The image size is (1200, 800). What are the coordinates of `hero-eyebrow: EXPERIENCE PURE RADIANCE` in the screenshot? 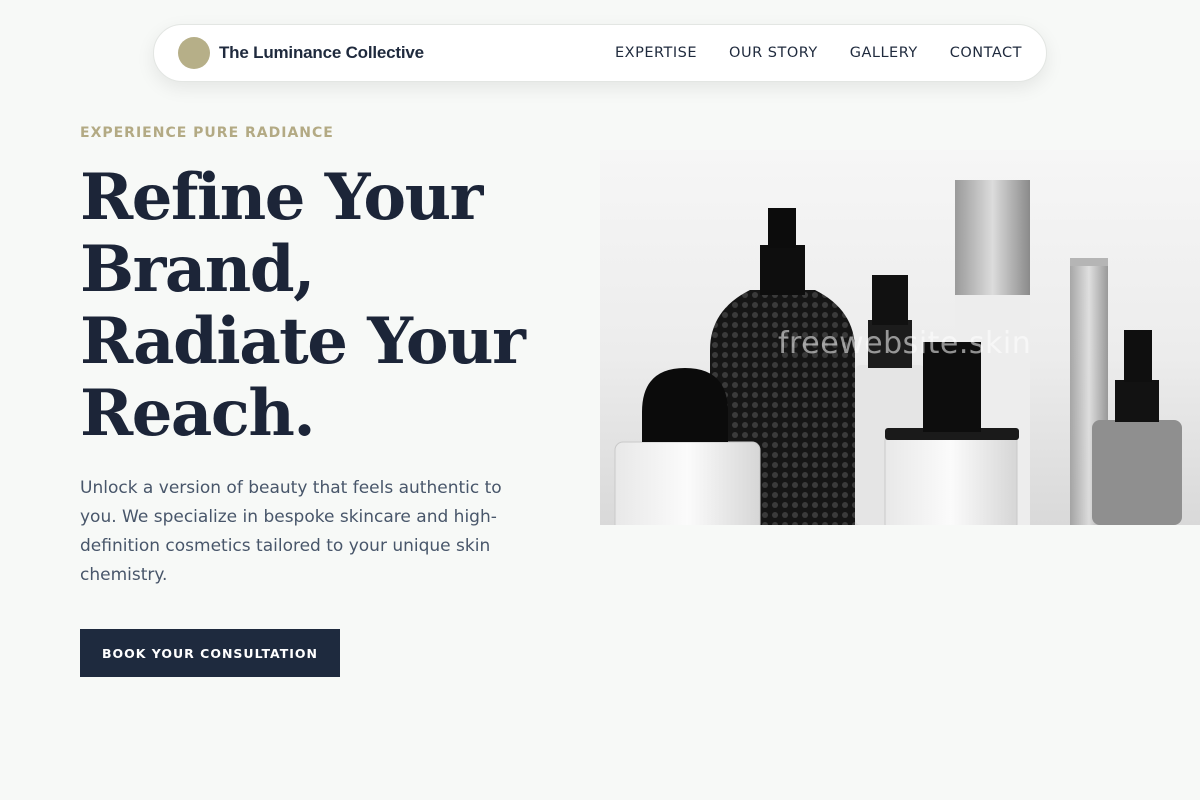 It's located at (207, 133).